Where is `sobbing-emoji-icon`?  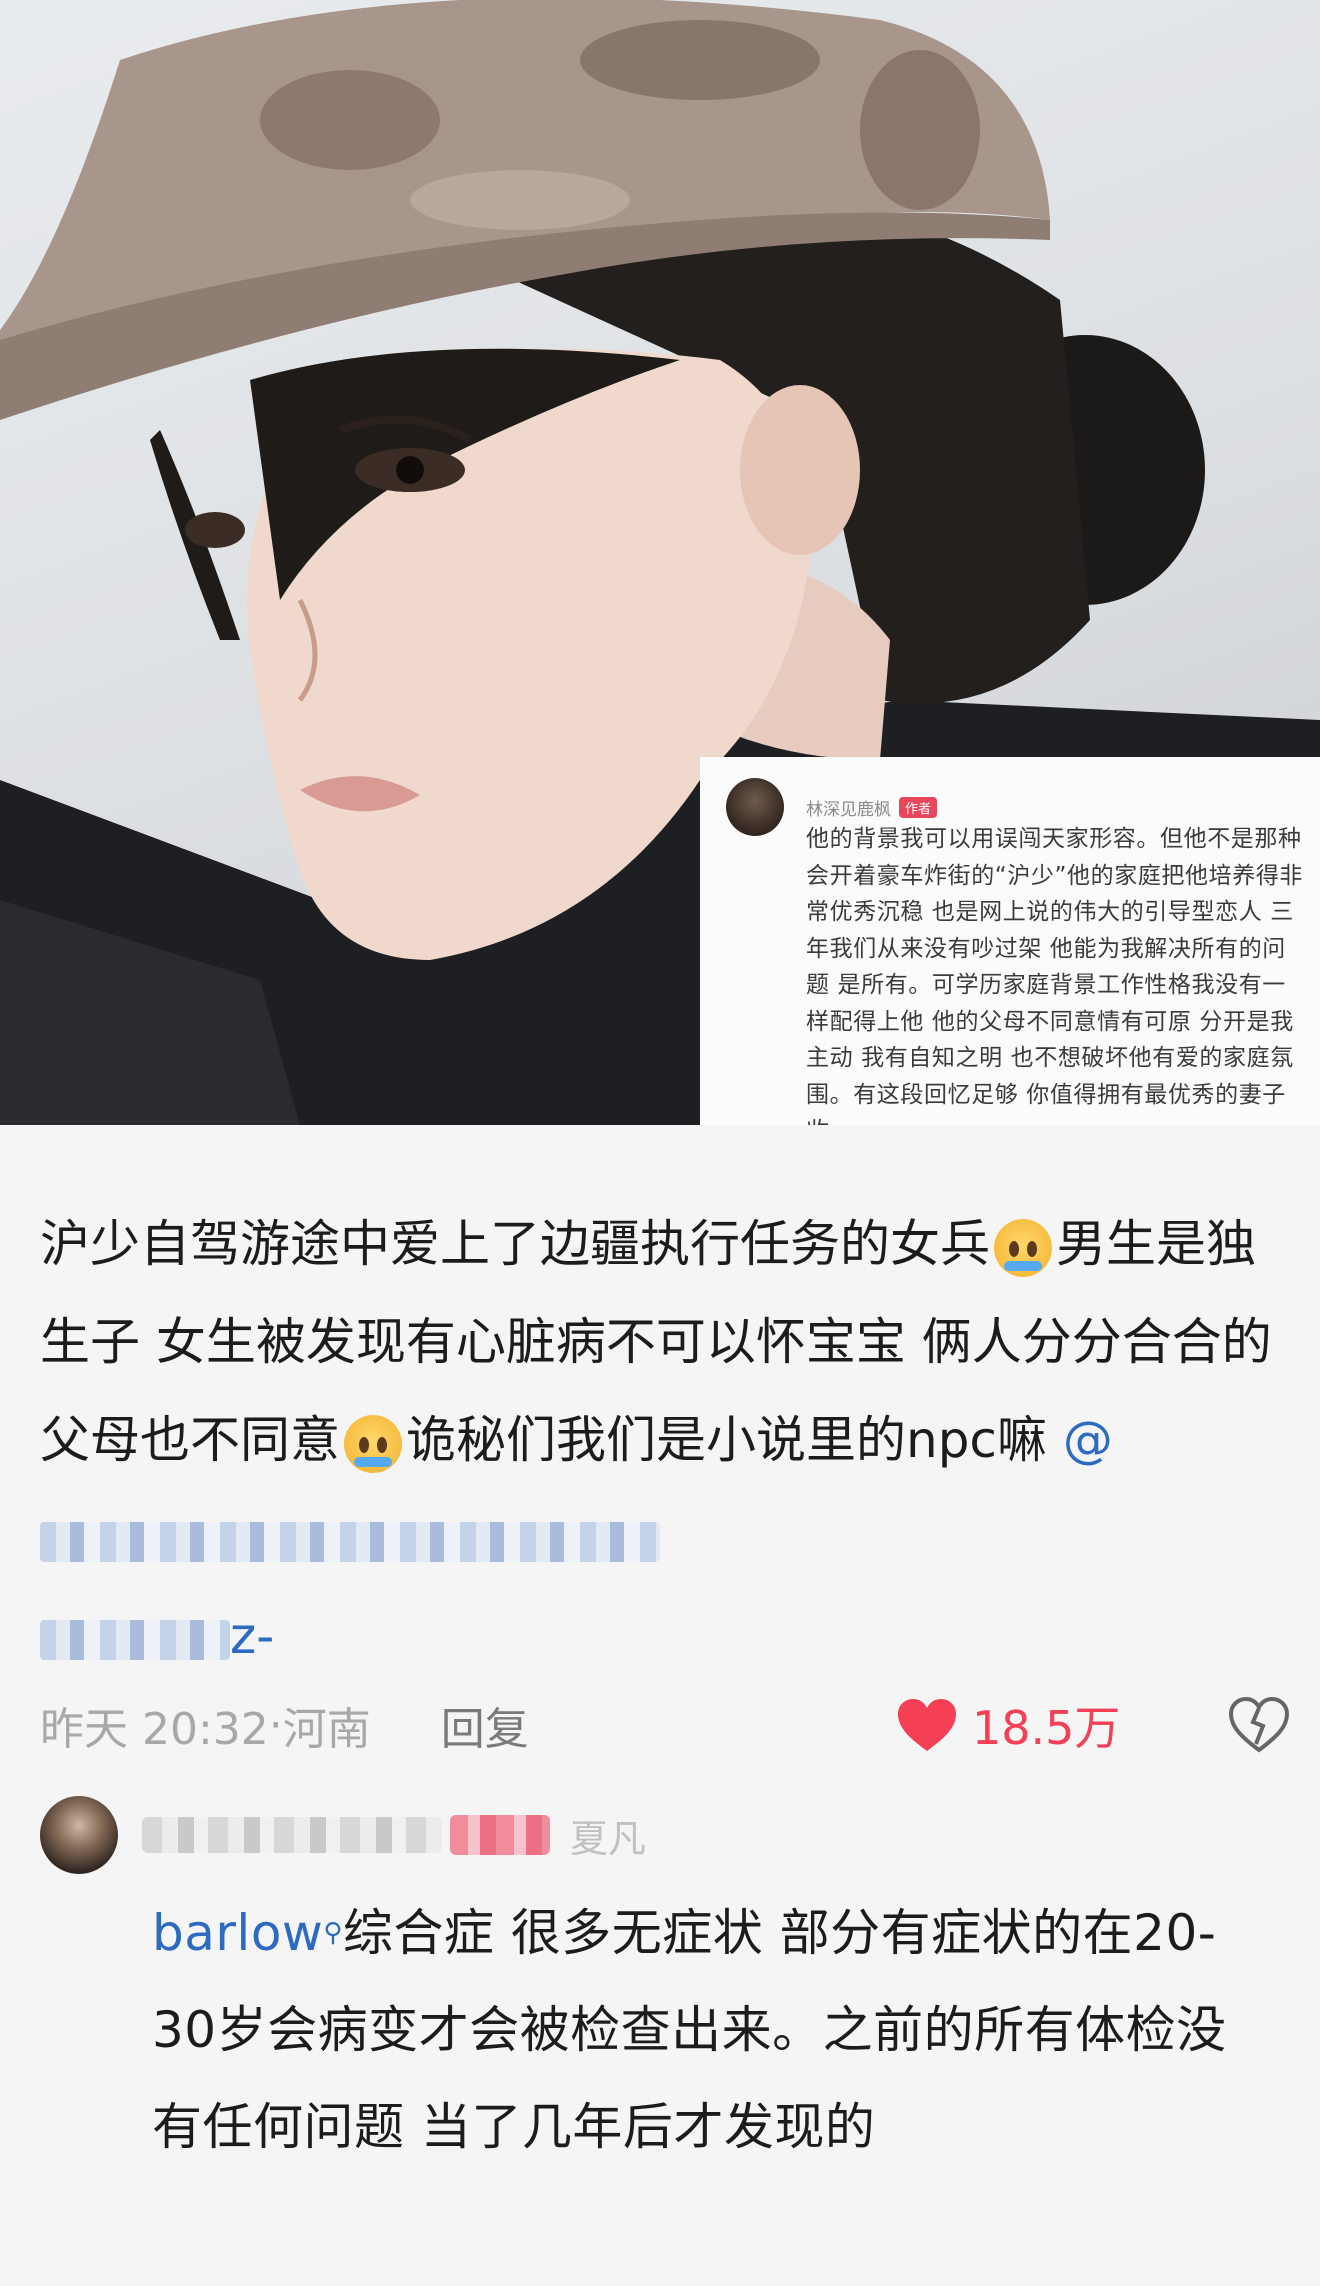 sobbing-emoji-icon is located at coordinates (373, 1443).